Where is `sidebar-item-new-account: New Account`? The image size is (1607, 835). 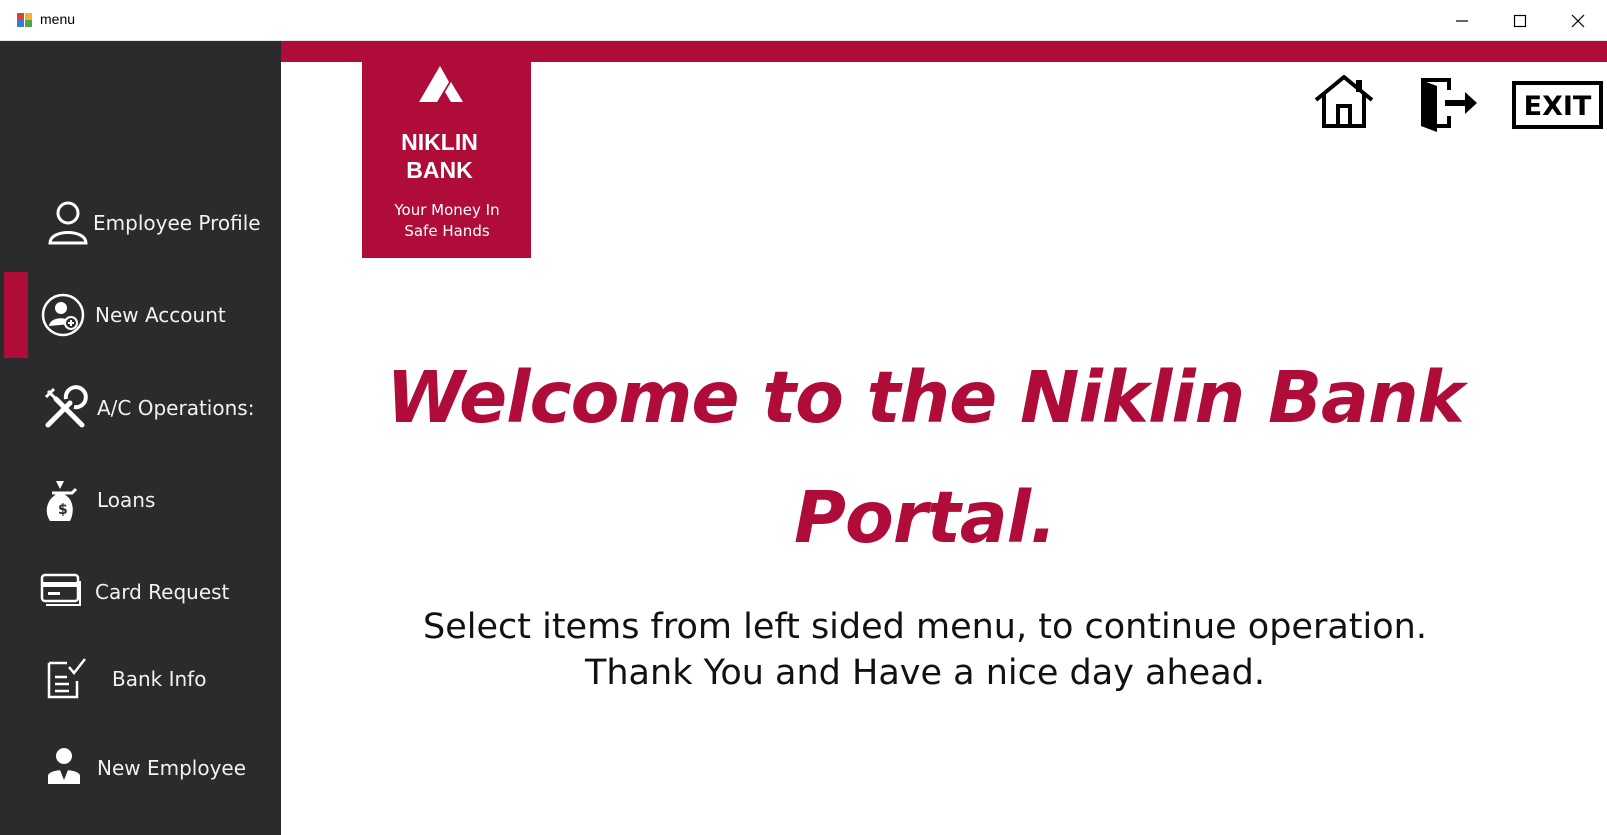 sidebar-item-new-account: New Account is located at coordinates (140, 315).